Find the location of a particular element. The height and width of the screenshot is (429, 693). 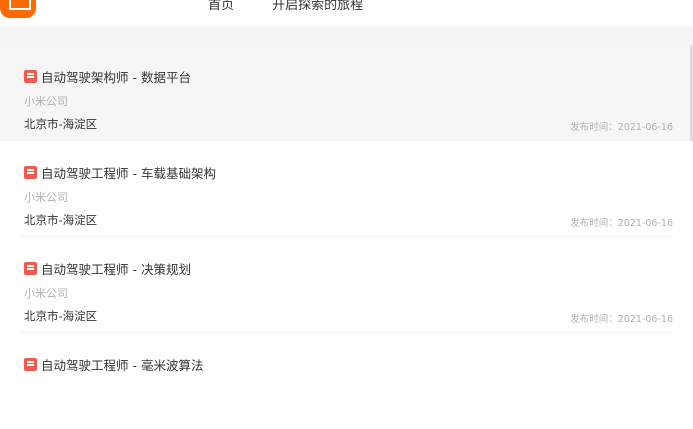

job-title: 自动驾驶架构师 - 数据平台 is located at coordinates (116, 76).